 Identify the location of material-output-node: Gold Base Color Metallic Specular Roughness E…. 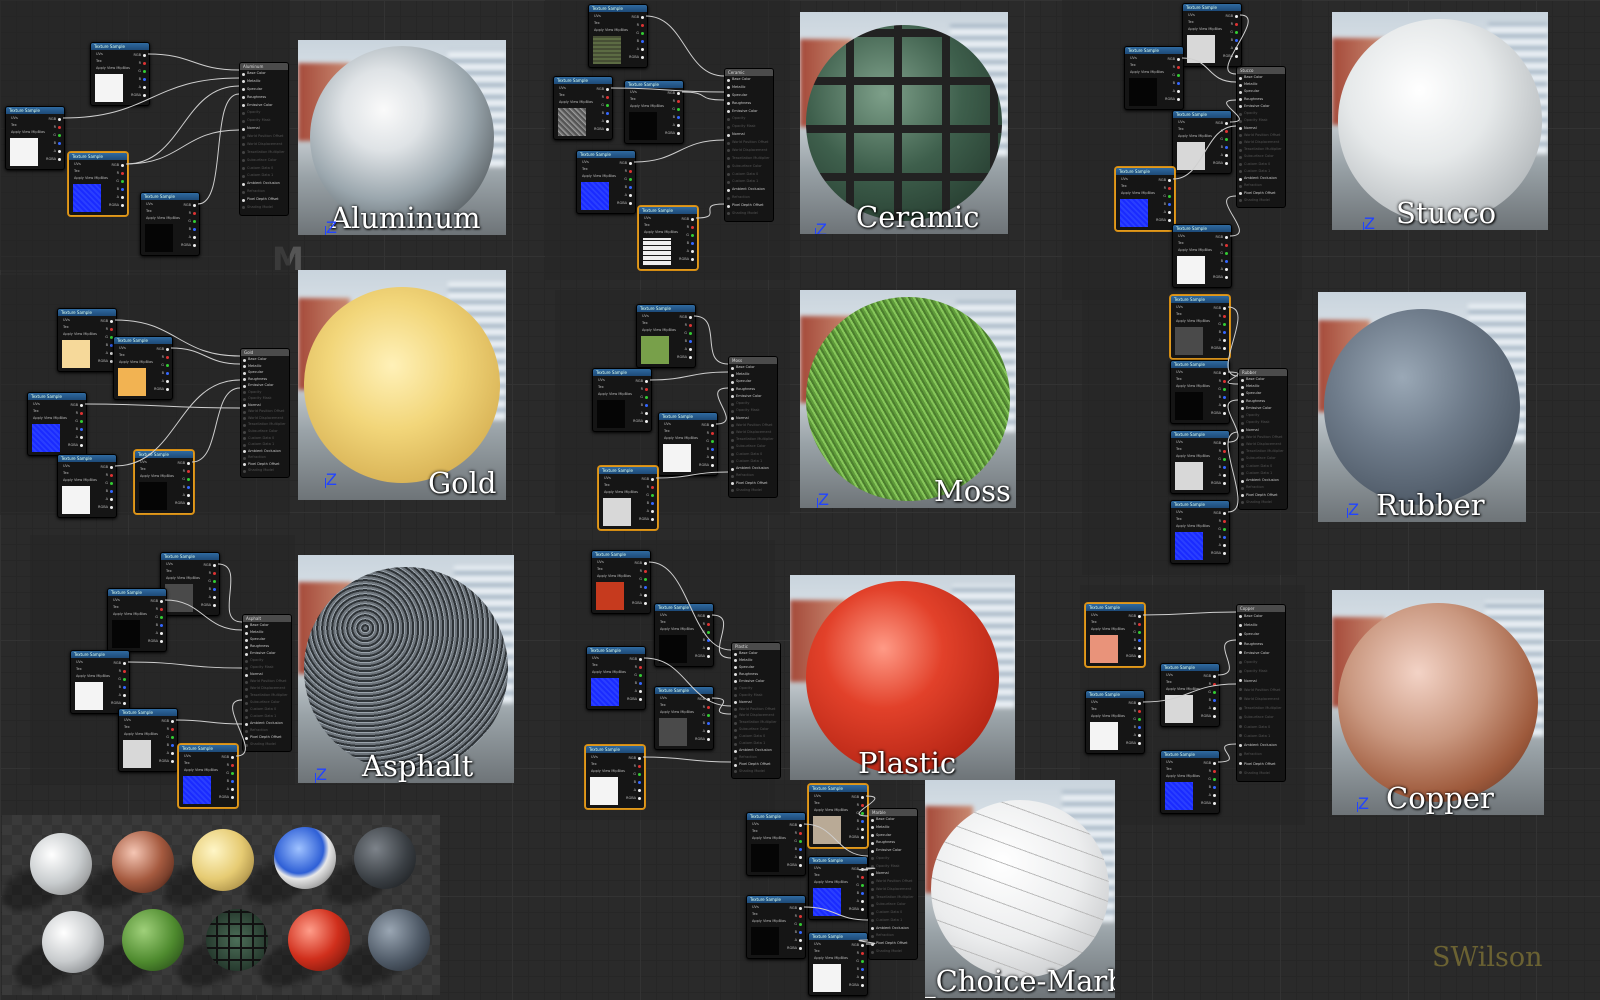
(265, 413).